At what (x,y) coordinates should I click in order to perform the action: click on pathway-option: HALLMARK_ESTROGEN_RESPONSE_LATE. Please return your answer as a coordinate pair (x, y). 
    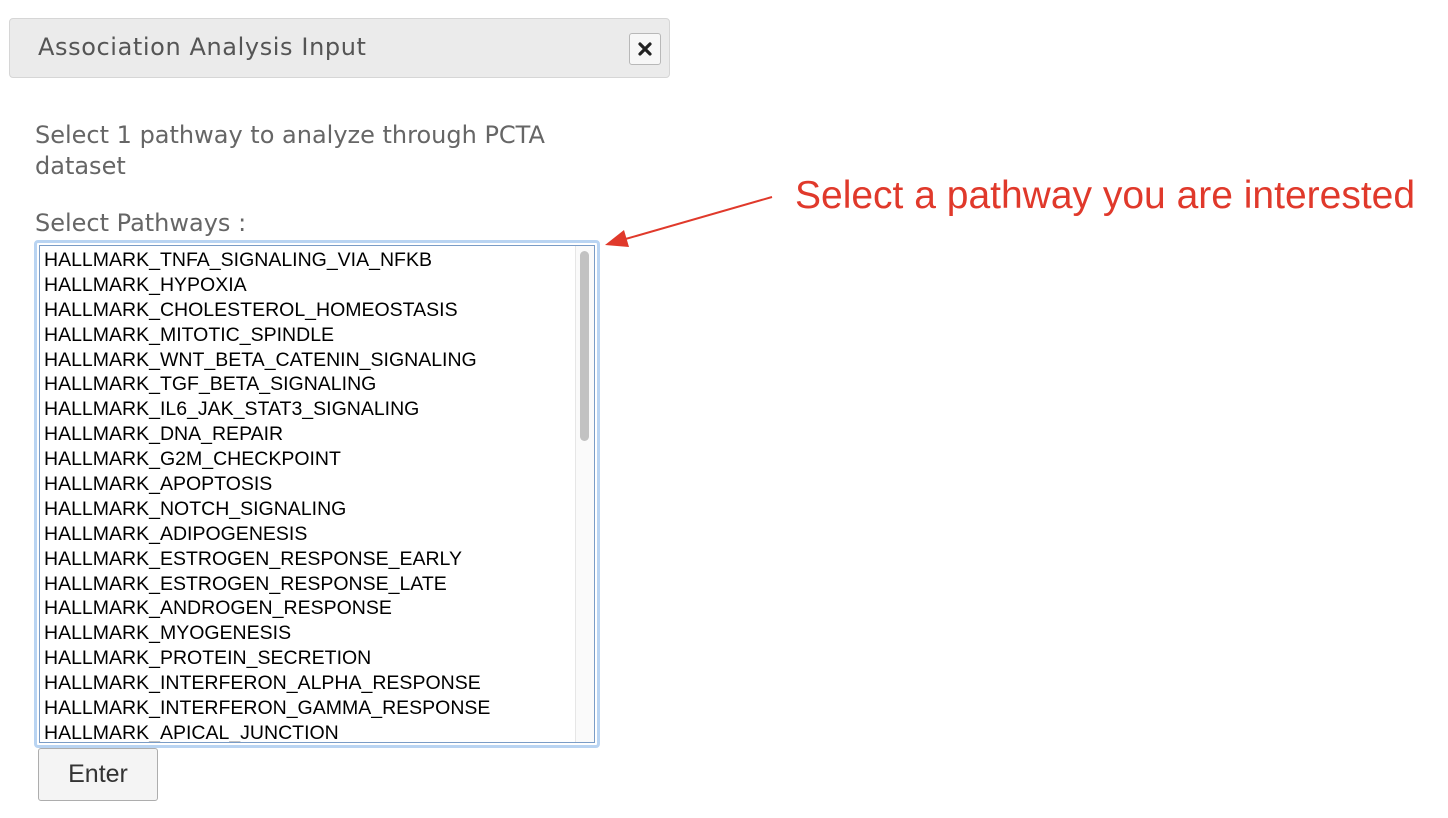
    Looking at the image, I should click on (308, 584).